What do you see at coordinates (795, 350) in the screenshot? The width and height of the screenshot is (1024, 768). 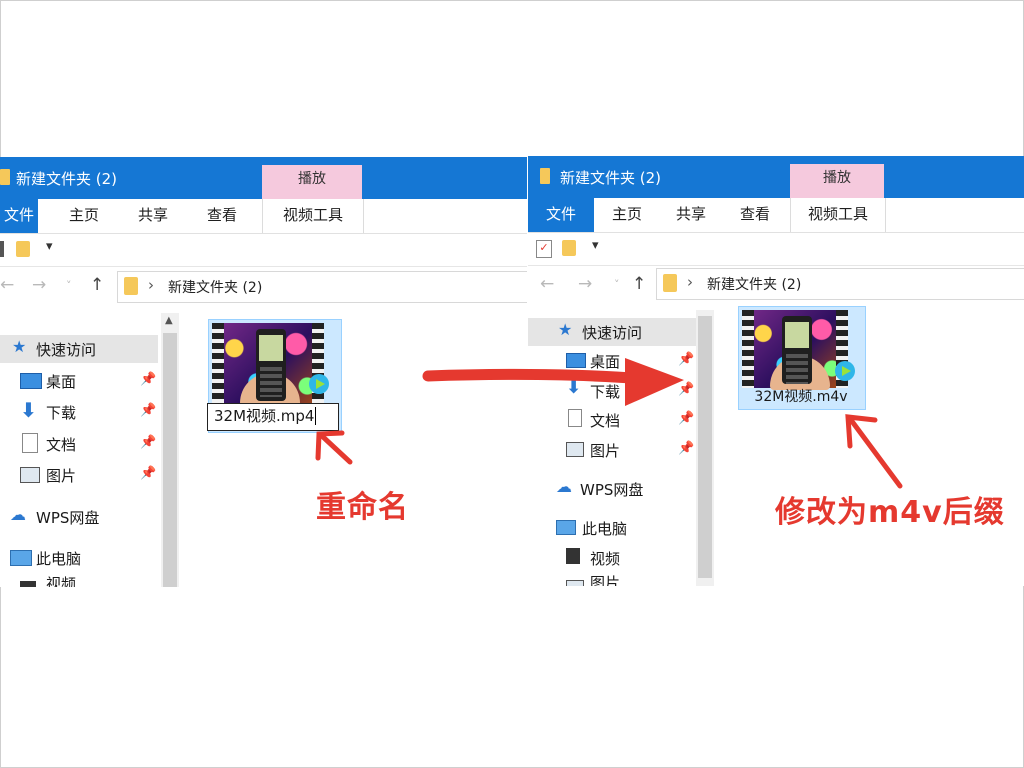 I see `video-thumbnail` at bounding box center [795, 350].